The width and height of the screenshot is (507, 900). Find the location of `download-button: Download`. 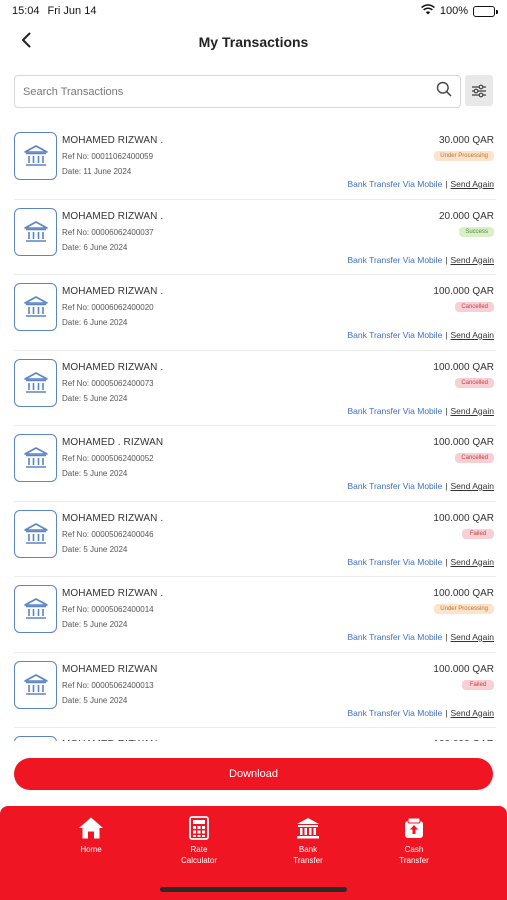

download-button: Download is located at coordinates (253, 774).